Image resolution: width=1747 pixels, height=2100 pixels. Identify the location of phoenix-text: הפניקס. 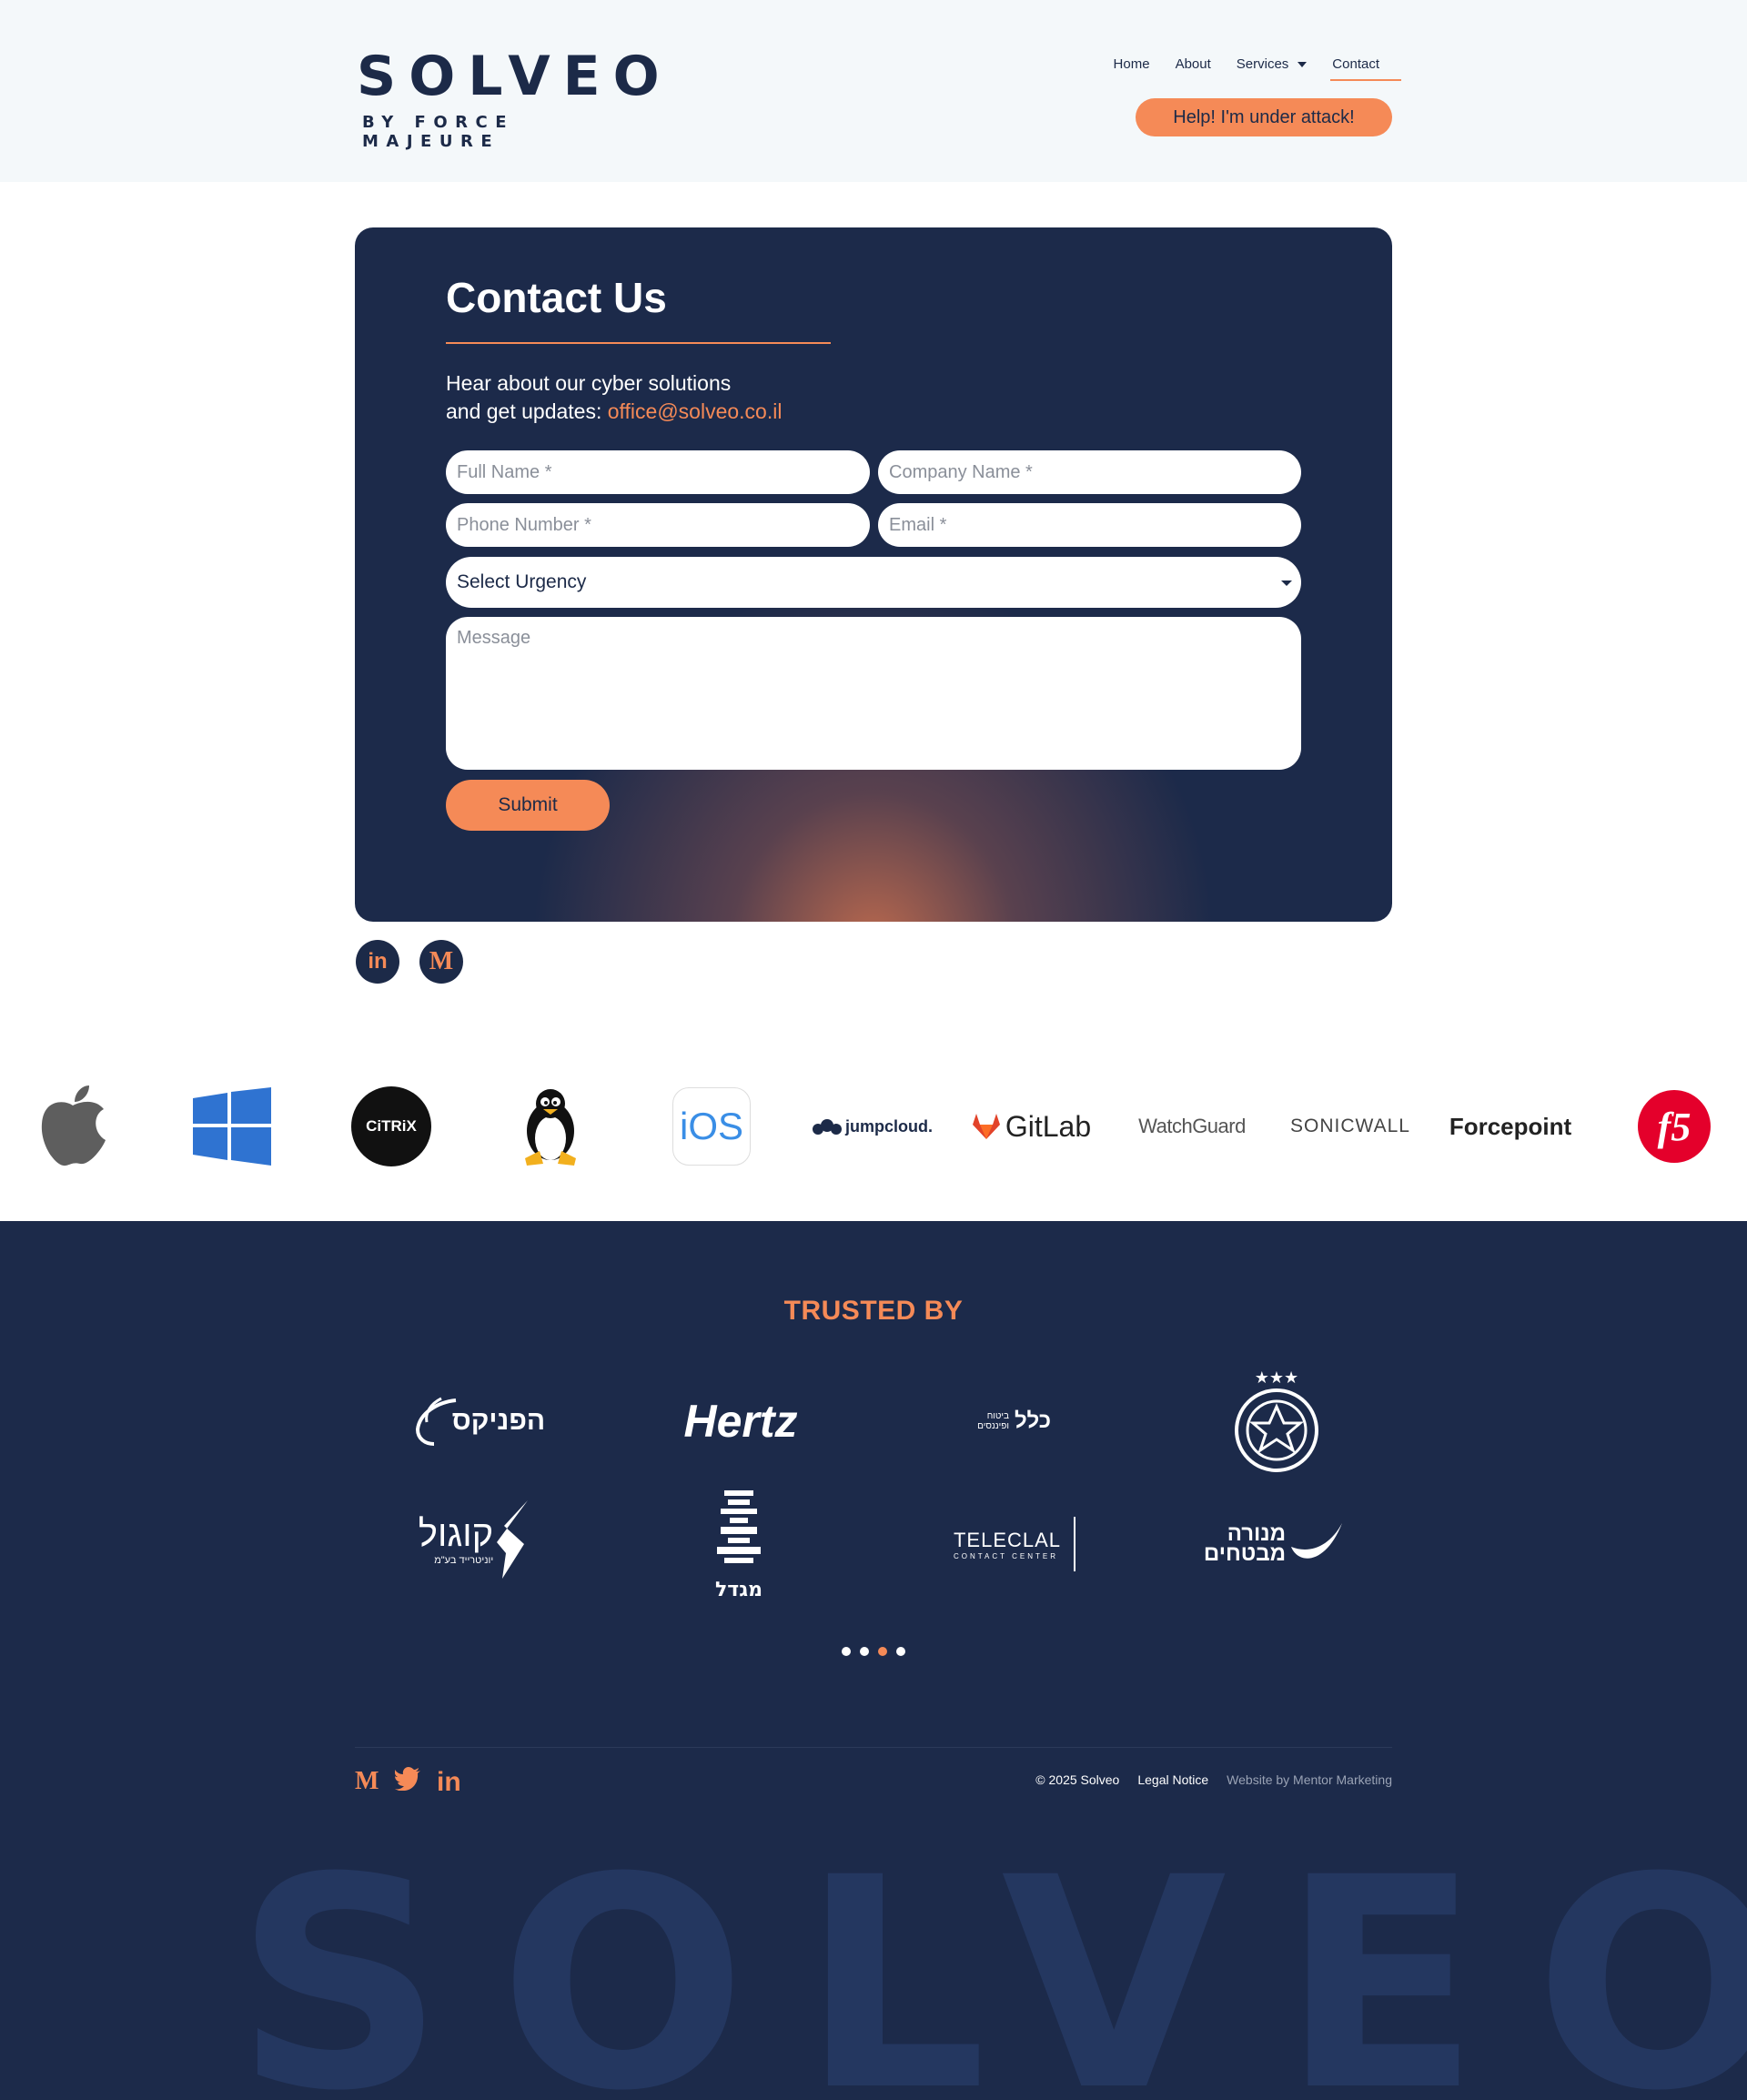
(499, 1421).